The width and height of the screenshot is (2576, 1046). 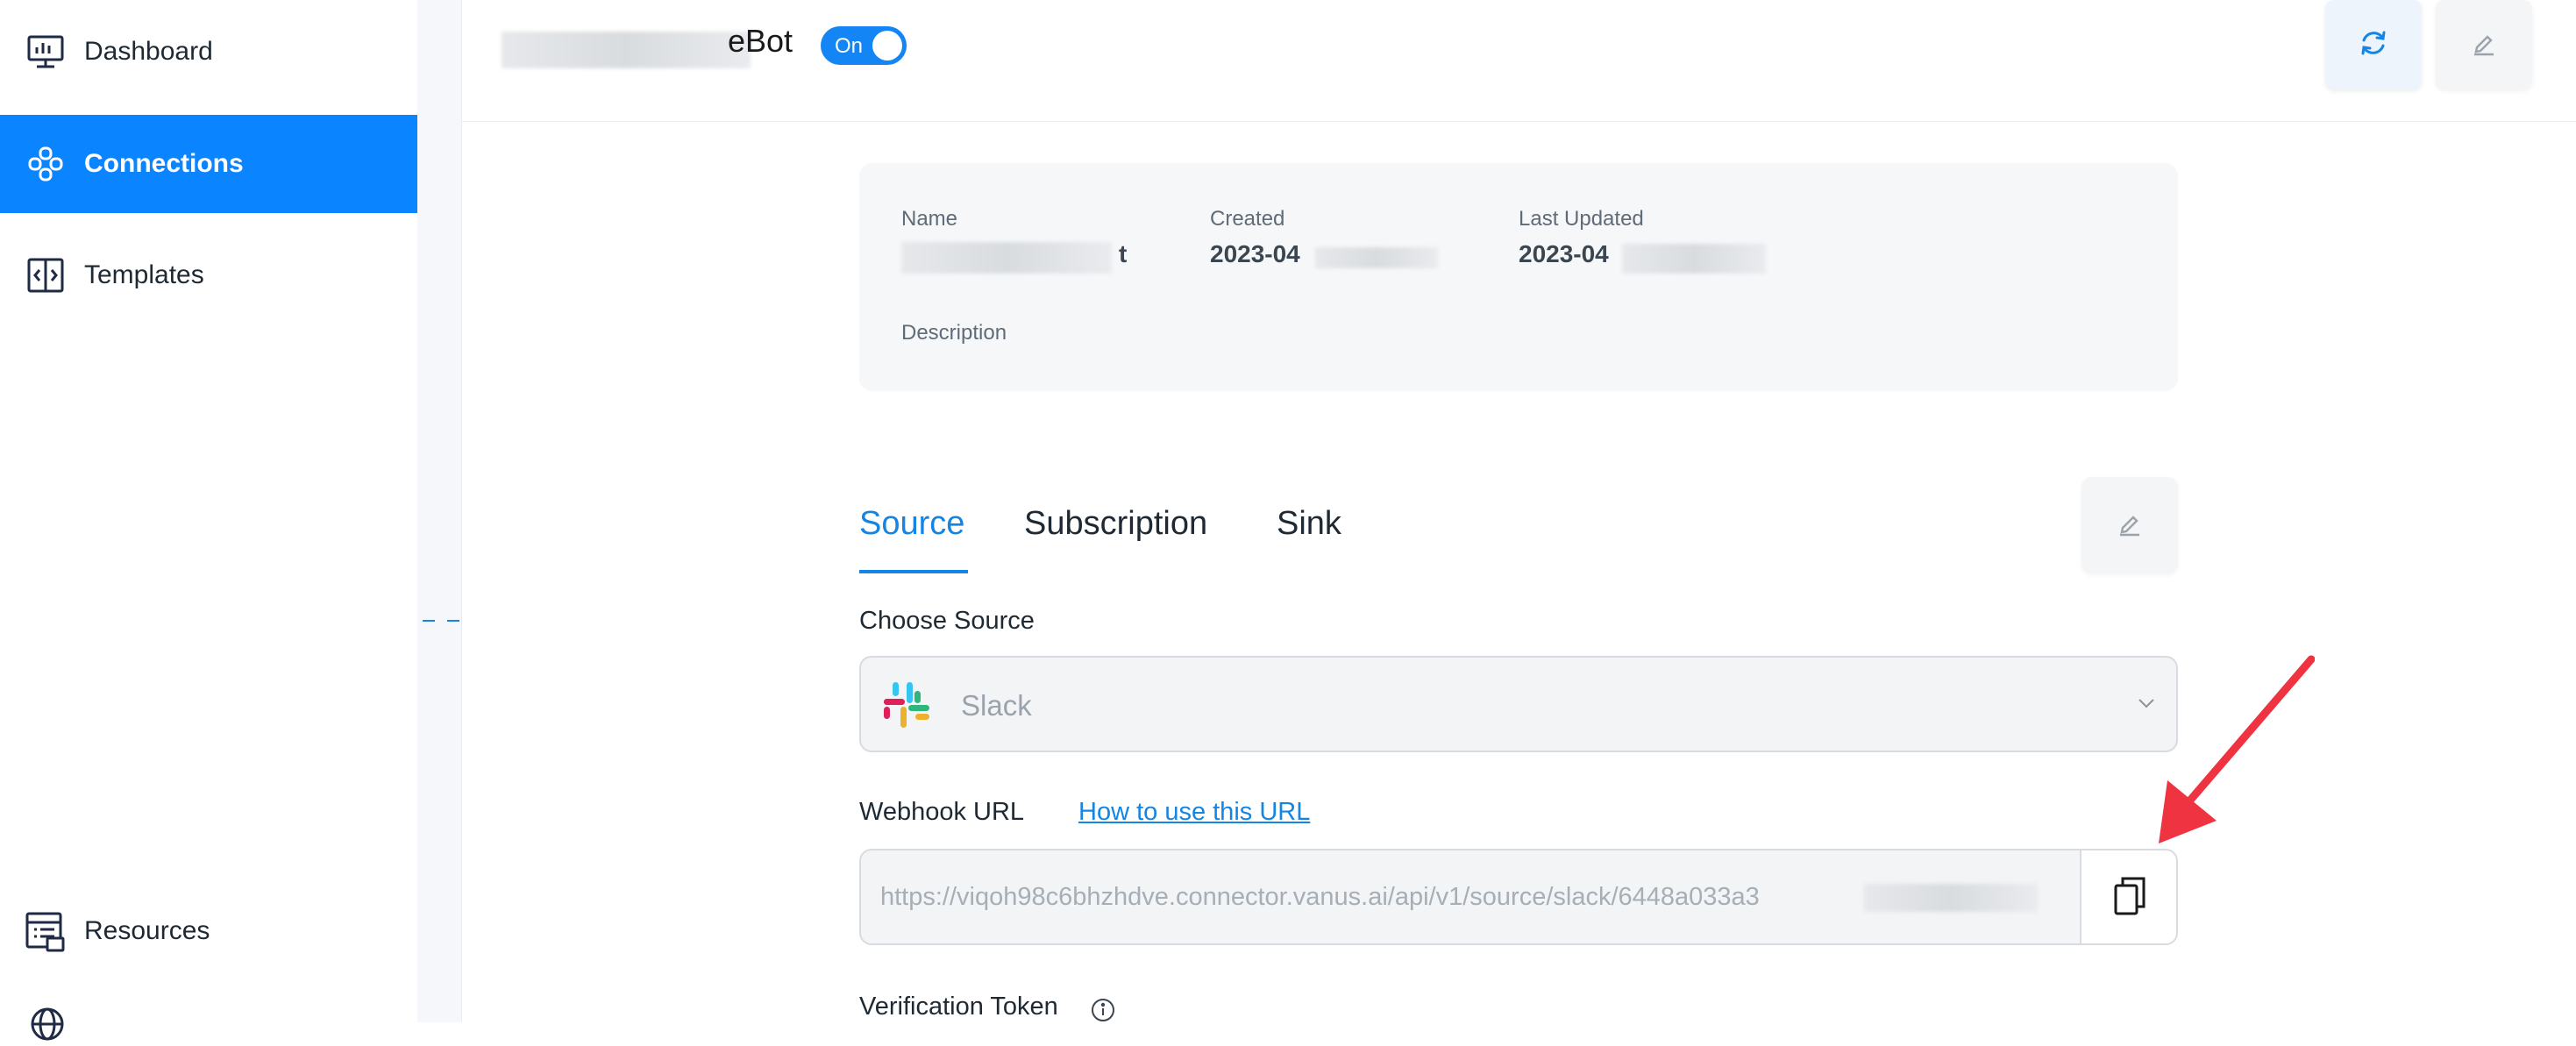 I want to click on connections-icon, so click(x=46, y=164).